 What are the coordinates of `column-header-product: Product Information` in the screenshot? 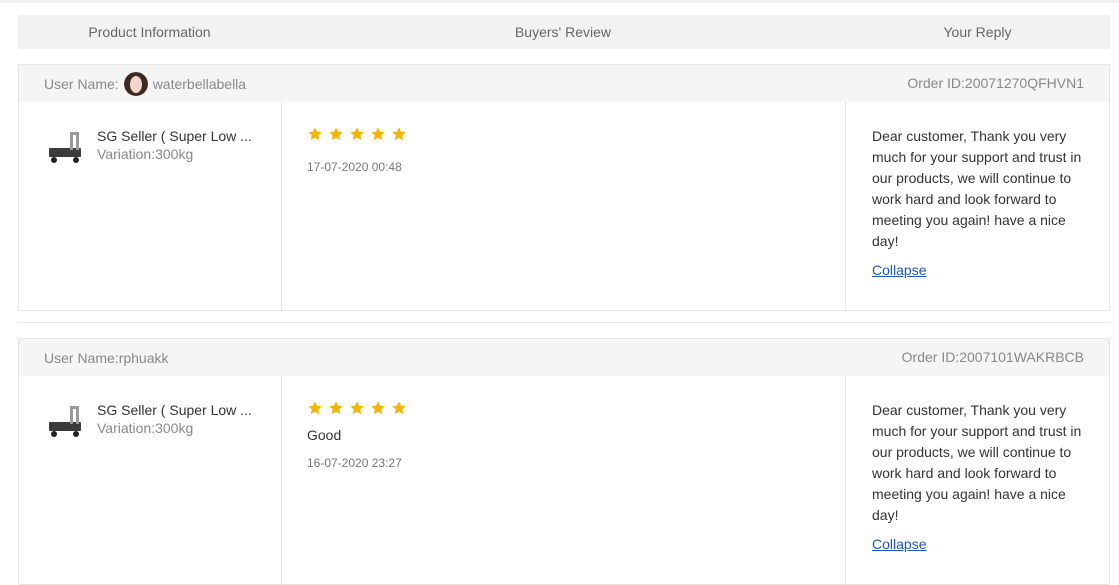 It's located at (149, 32).